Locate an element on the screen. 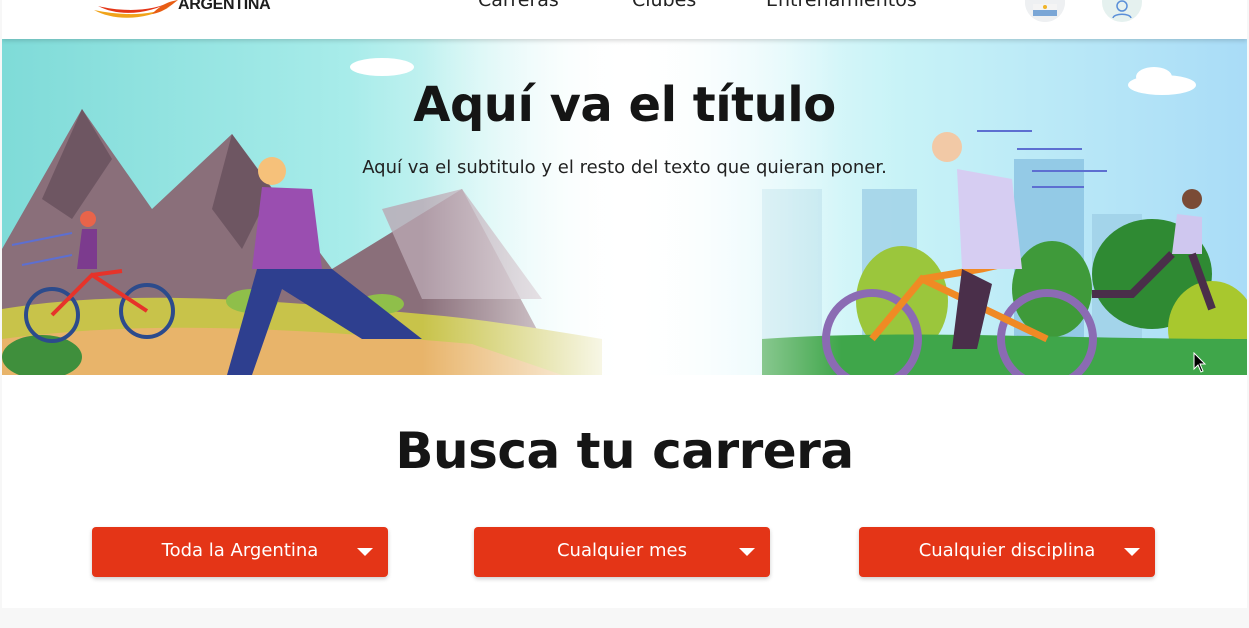 Image resolution: width=1249 pixels, height=628 pixels. month-dropdown: Cualquier mes is located at coordinates (622, 552).